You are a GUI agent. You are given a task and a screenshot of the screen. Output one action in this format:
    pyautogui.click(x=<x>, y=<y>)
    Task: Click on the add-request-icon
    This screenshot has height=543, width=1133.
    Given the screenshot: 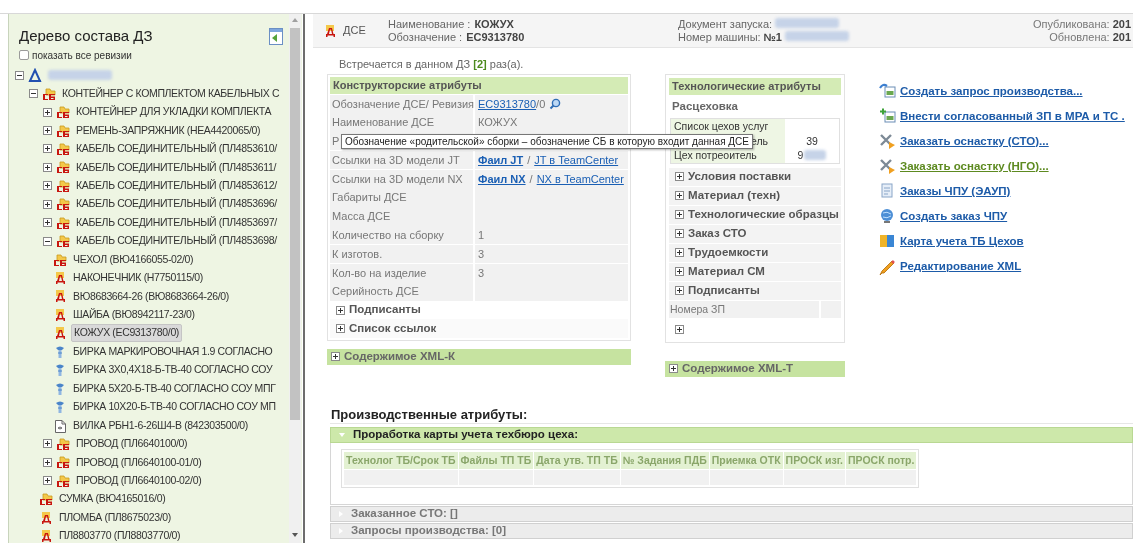 What is the action you would take?
    pyautogui.click(x=888, y=116)
    